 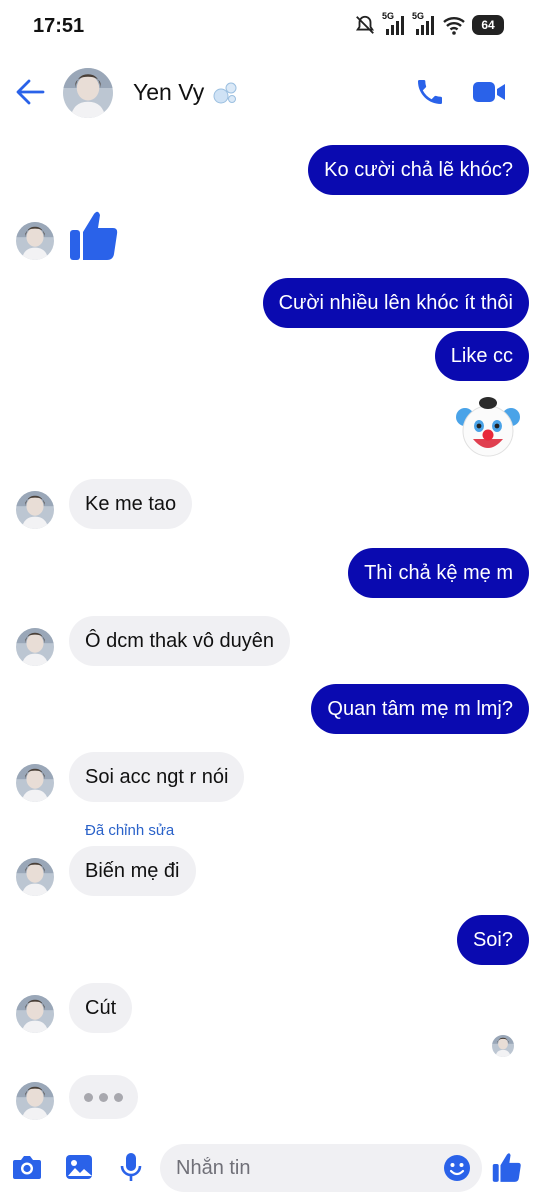 I want to click on microphone-icon, so click(x=131, y=1167).